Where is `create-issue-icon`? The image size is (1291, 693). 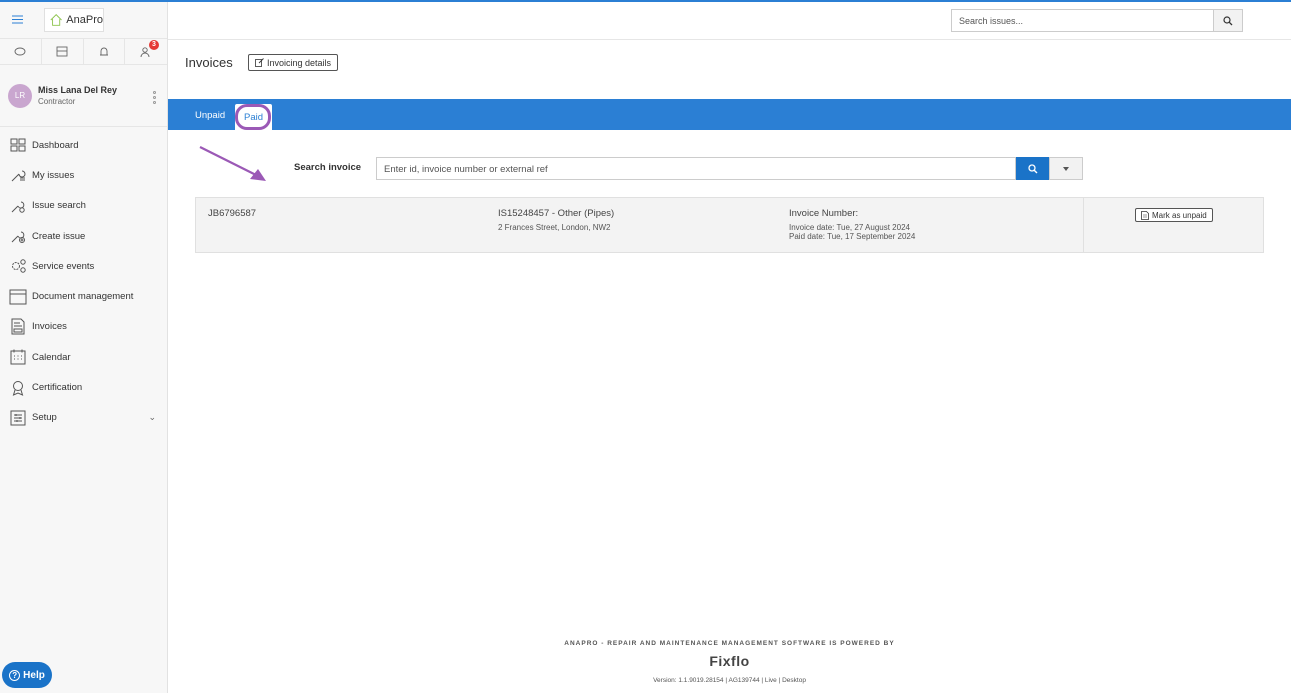 create-issue-icon is located at coordinates (18, 236).